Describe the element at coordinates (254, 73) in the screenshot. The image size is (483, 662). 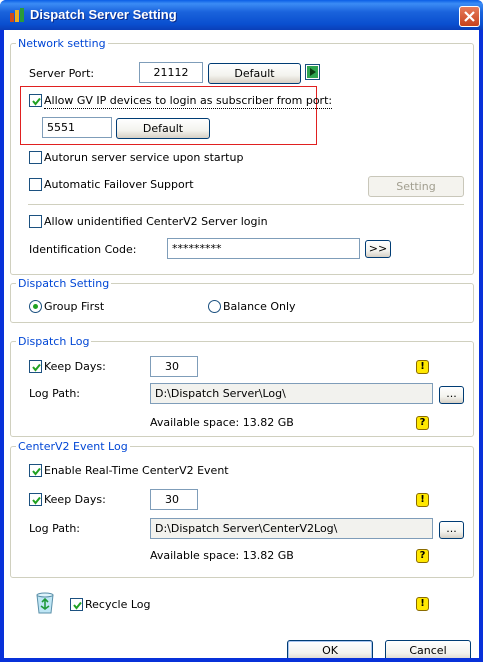
I see `server-port-default-button: Default` at that location.